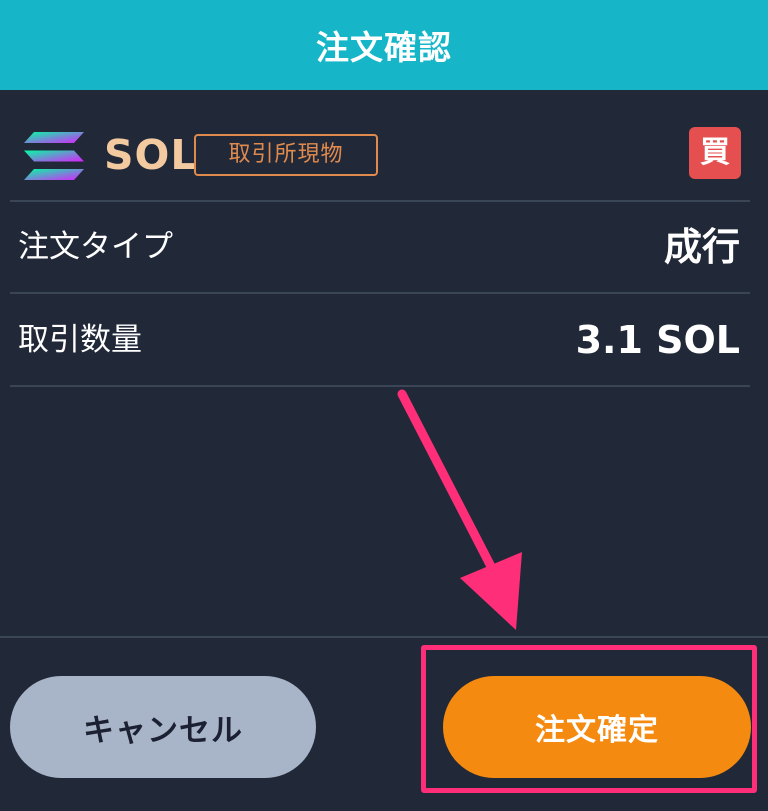 The height and width of the screenshot is (811, 768). What do you see at coordinates (151, 155) in the screenshot?
I see `asset-symbol: SOL` at bounding box center [151, 155].